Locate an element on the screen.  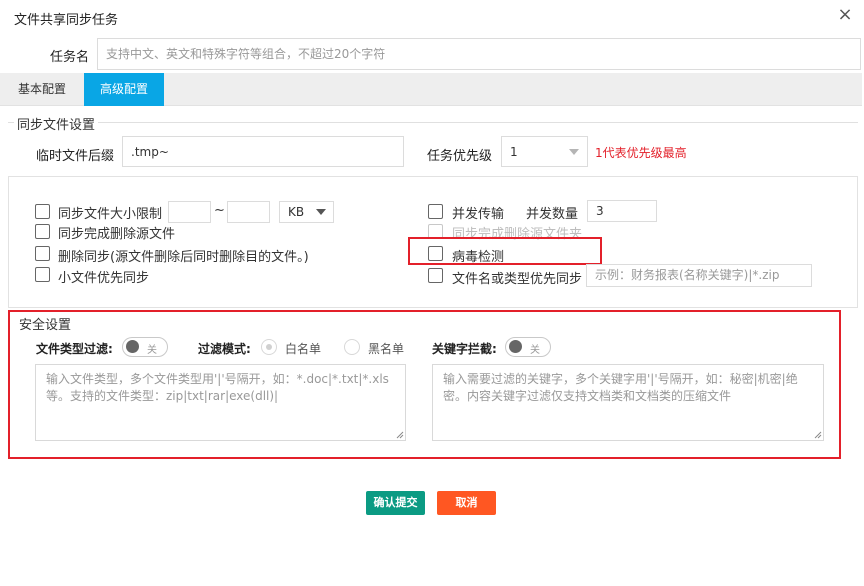
name-priority-input: 示例：财务报表(名称关键字)|*.zip is located at coordinates (699, 275).